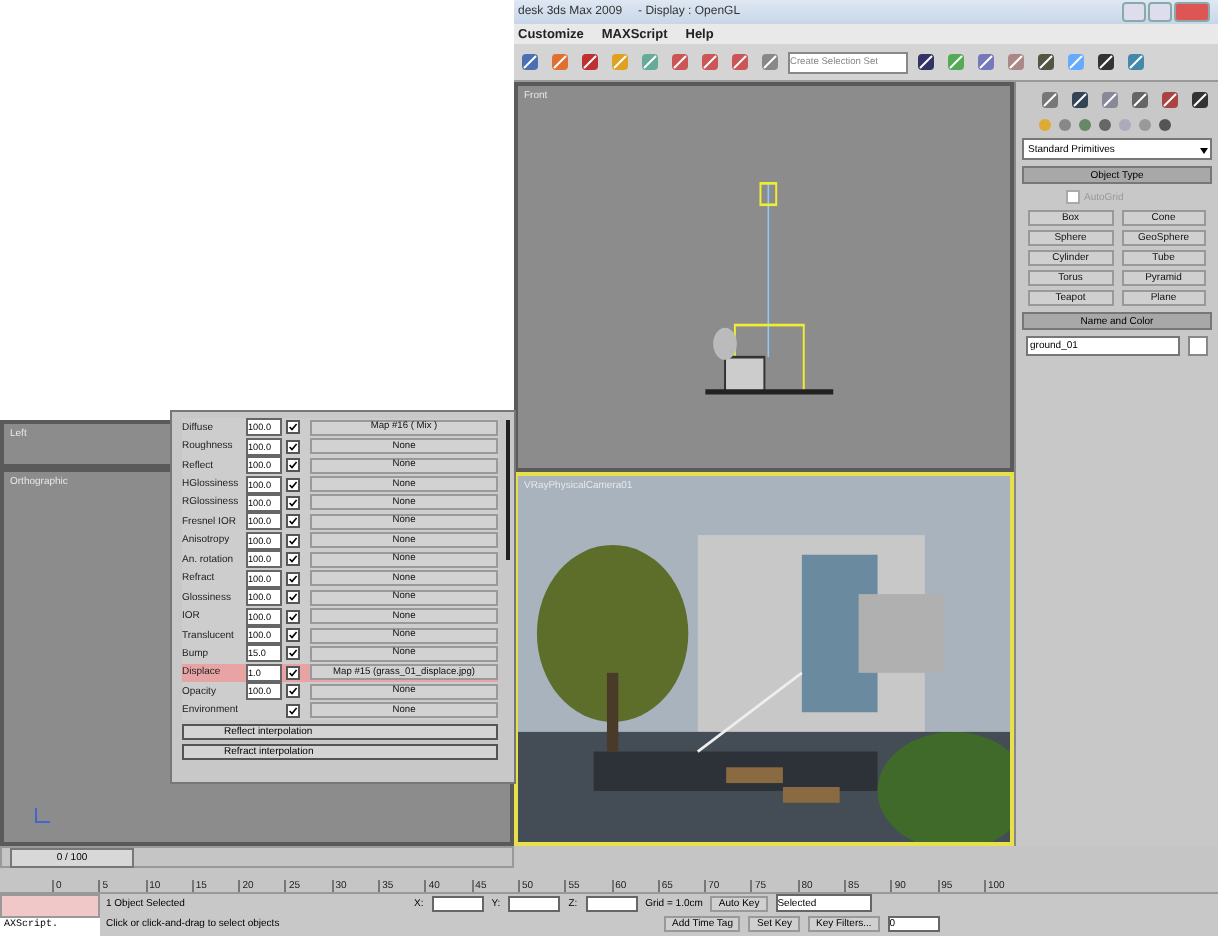  Describe the element at coordinates (457, 903) in the screenshot. I see `x-field` at that location.